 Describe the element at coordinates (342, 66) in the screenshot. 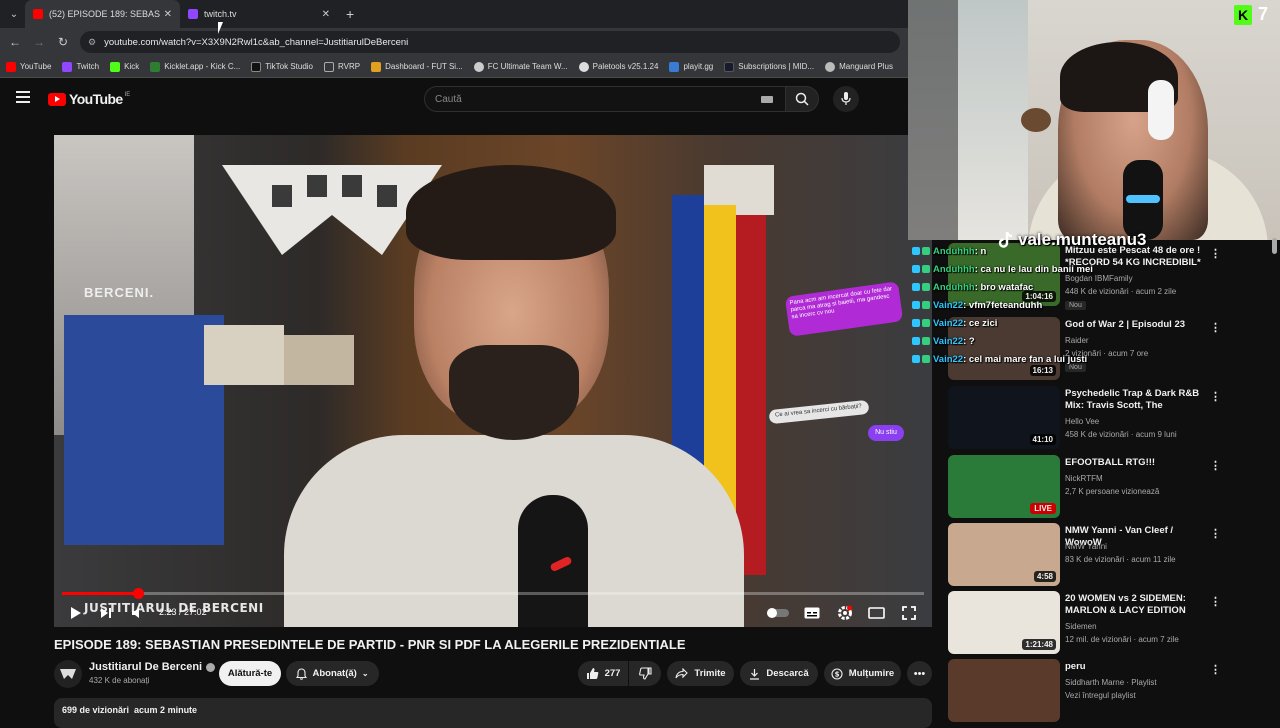

I see `bookmark-rvrp: RVRP` at that location.